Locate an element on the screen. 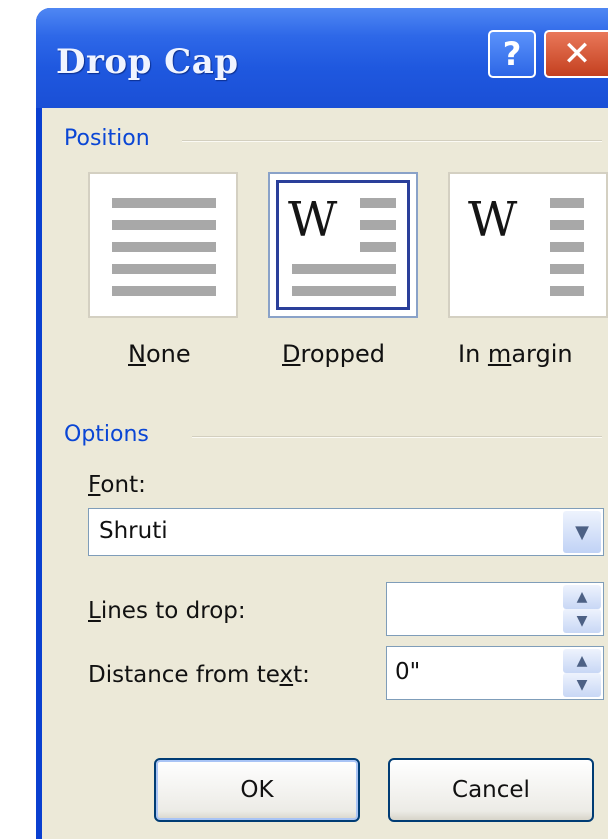 The width and height of the screenshot is (608, 839). font-label: Font: is located at coordinates (117, 485).